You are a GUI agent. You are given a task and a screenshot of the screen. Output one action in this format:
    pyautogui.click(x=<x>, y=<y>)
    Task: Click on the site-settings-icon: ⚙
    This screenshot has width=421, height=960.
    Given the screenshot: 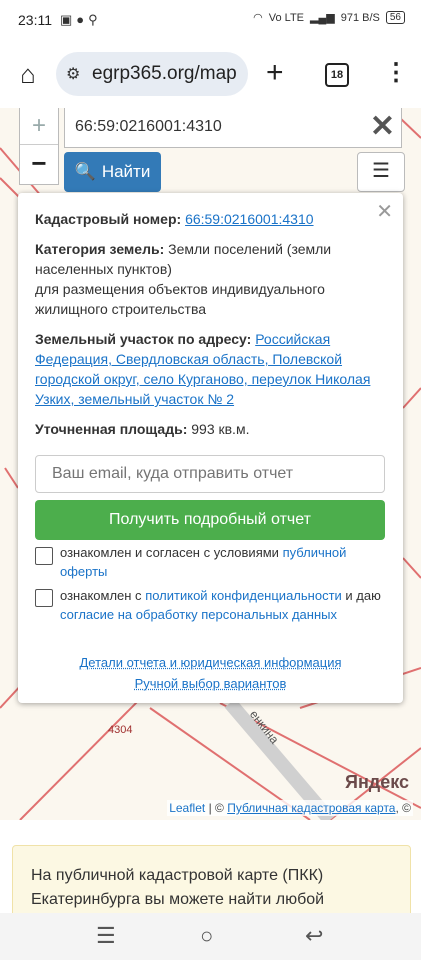 What is the action you would take?
    pyautogui.click(x=76, y=74)
    